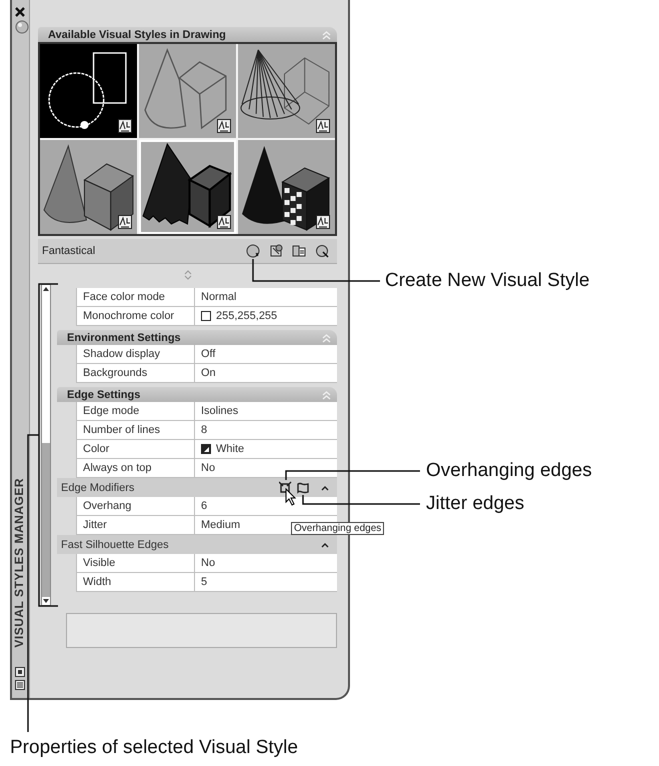  I want to click on property-value: On, so click(266, 373).